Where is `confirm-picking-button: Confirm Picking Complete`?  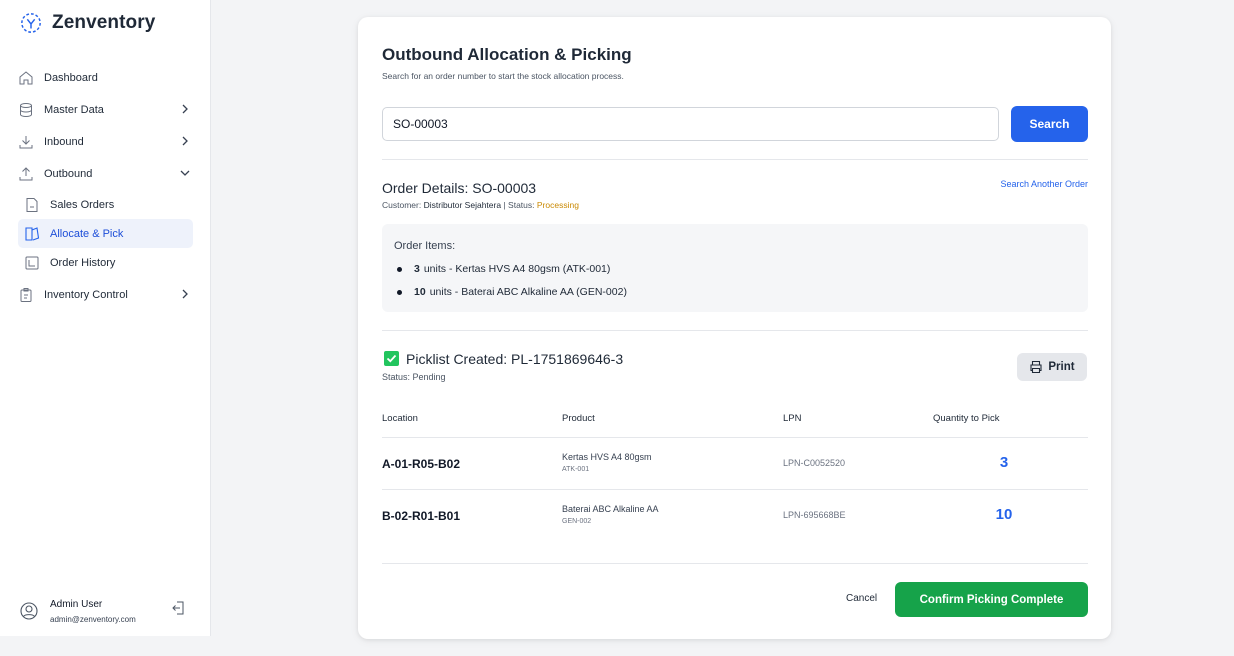 confirm-picking-button: Confirm Picking Complete is located at coordinates (991, 599).